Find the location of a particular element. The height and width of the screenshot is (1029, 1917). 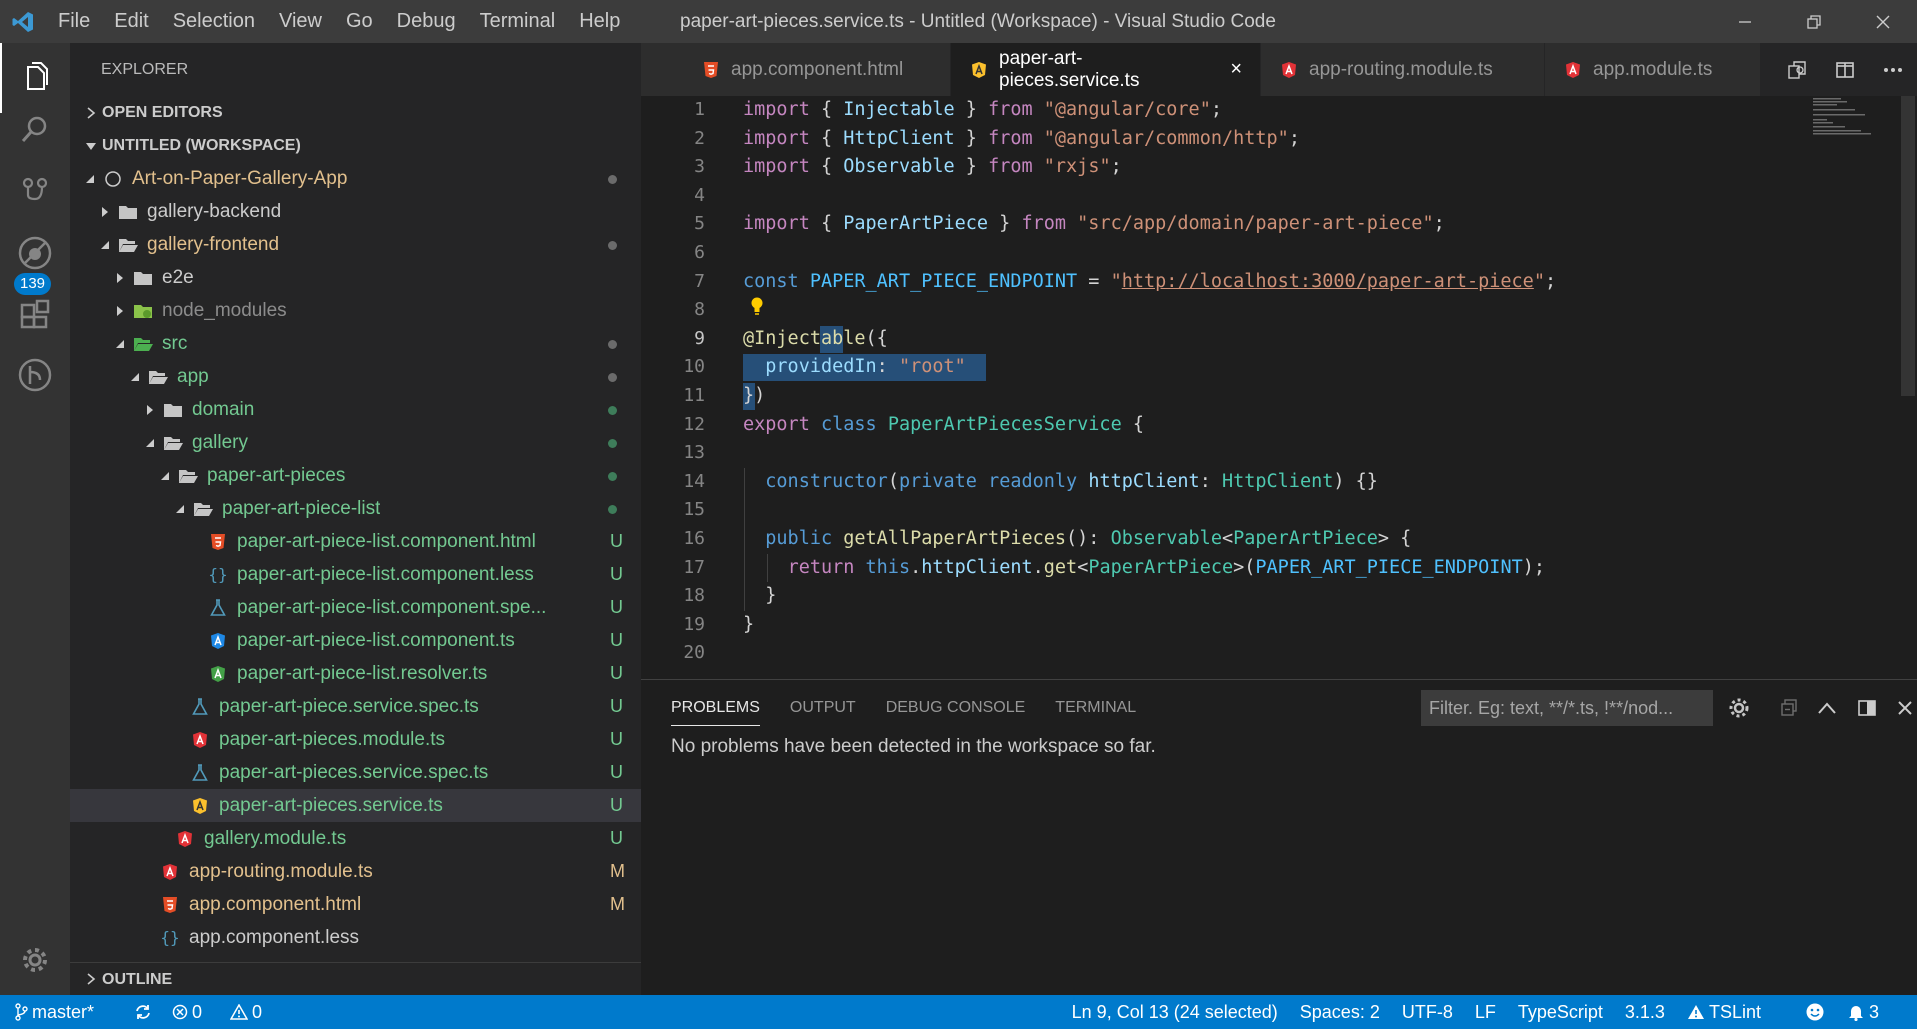

search-icon is located at coordinates (35, 130).